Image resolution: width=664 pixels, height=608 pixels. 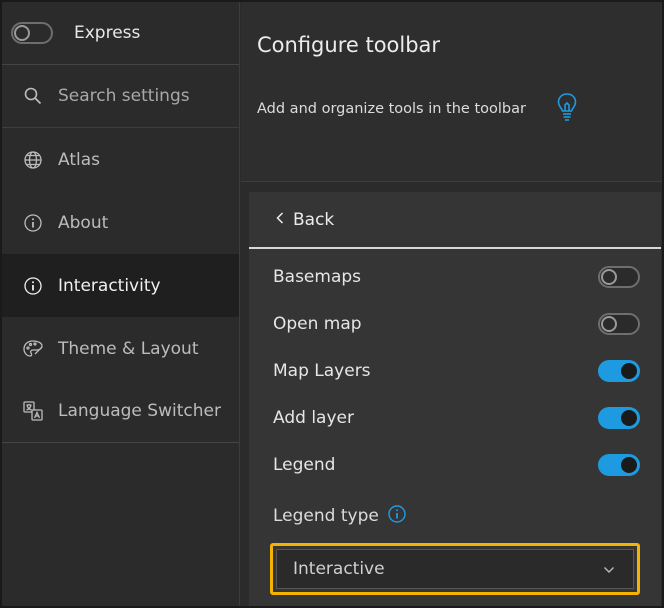 I want to click on page-title: Configure toolbar, so click(x=349, y=45).